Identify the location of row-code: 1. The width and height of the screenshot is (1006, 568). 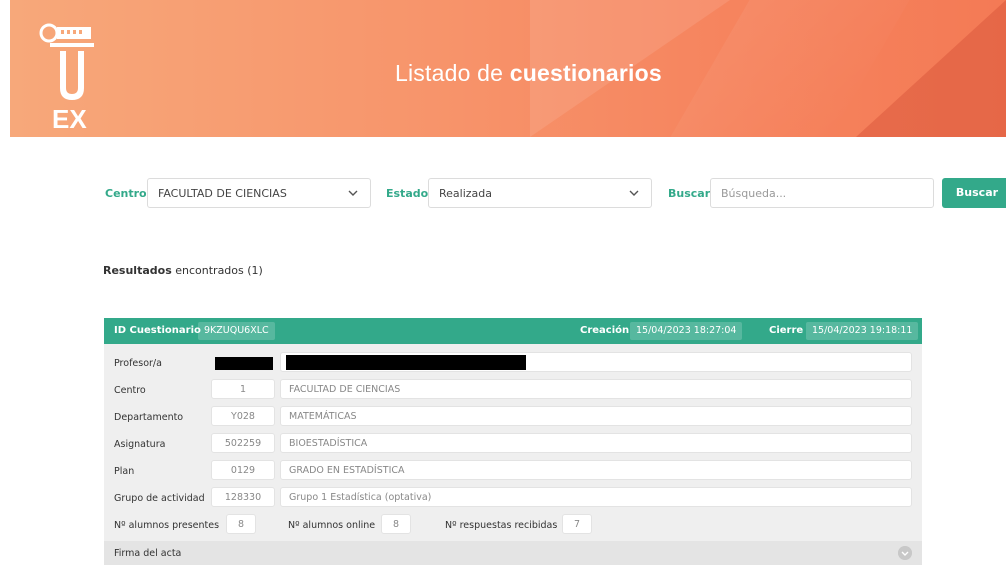
(243, 389).